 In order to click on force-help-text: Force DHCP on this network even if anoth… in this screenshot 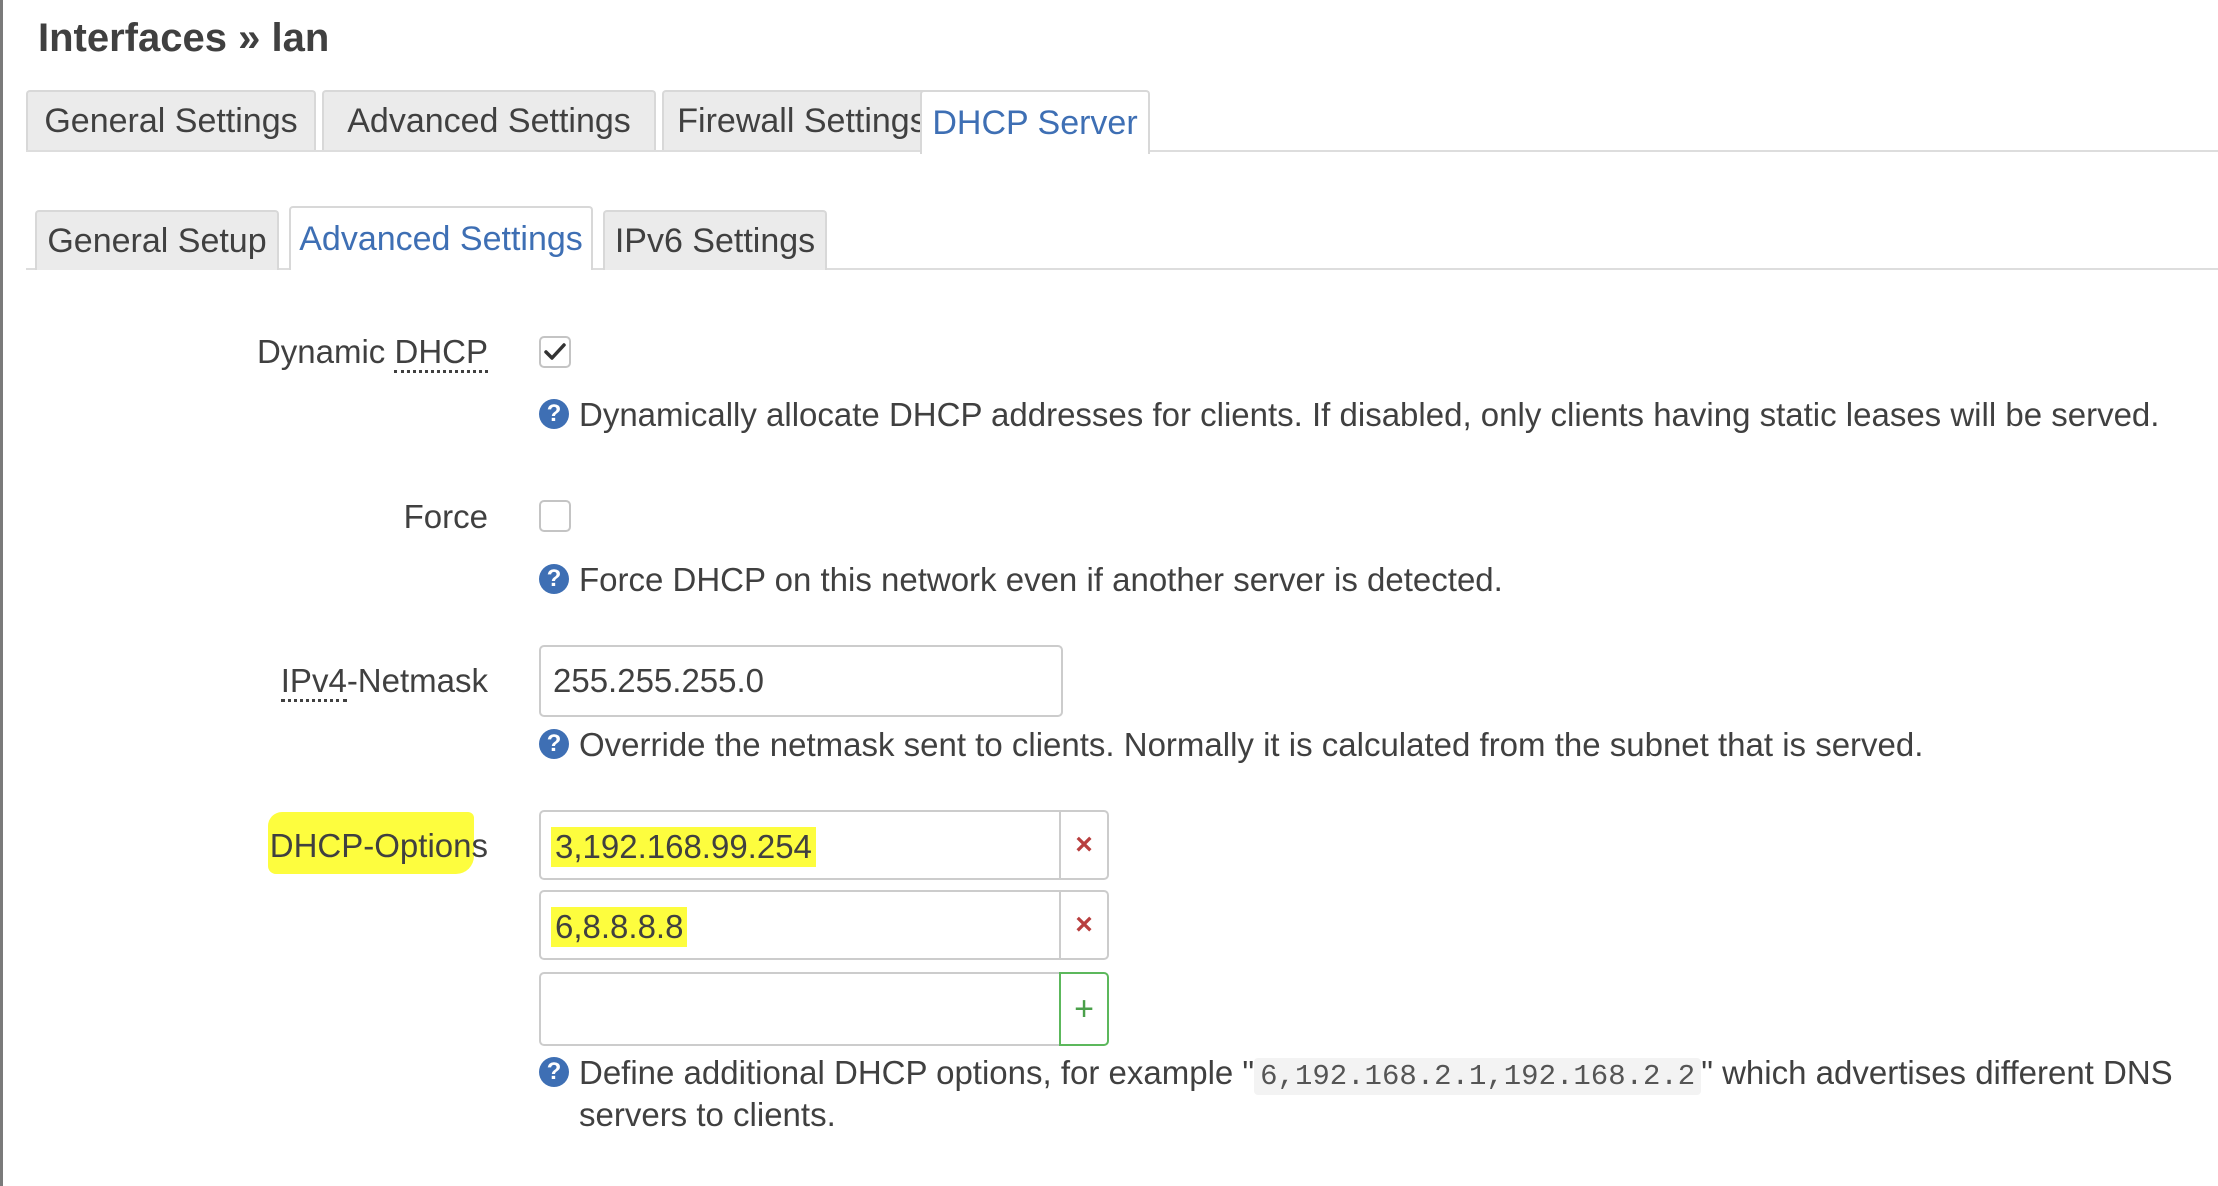, I will do `click(1041, 579)`.